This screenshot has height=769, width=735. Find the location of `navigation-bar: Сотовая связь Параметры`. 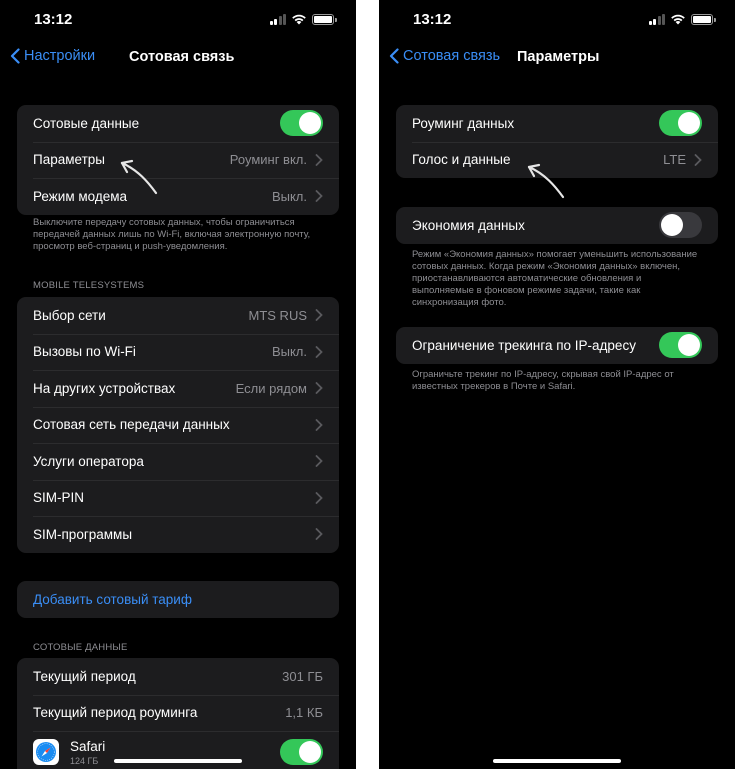

navigation-bar: Сотовая связь Параметры is located at coordinates (557, 58).